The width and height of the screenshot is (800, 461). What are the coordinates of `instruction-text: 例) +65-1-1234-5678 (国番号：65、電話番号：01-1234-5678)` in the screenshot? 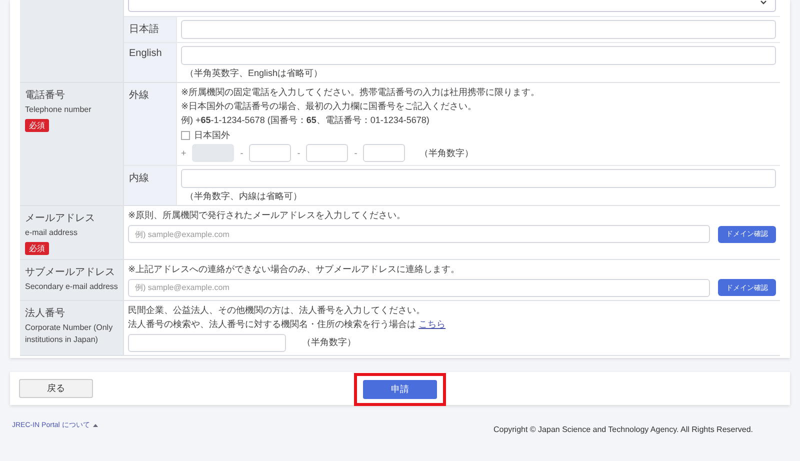 It's located at (305, 120).